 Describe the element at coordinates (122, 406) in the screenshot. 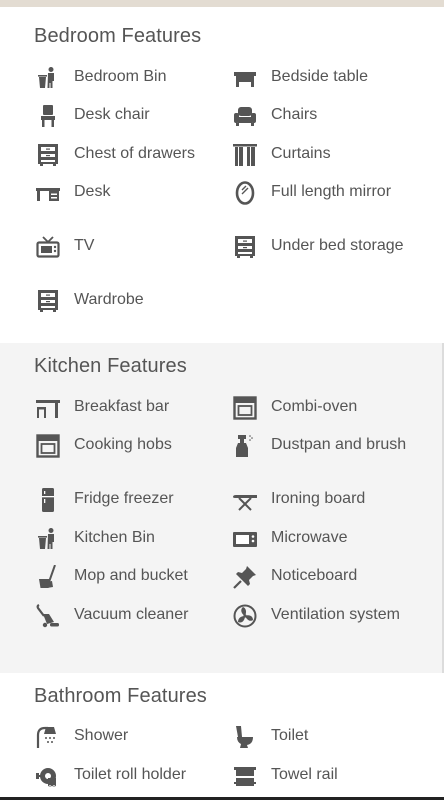

I see `feature-label: Breakfast bar` at that location.